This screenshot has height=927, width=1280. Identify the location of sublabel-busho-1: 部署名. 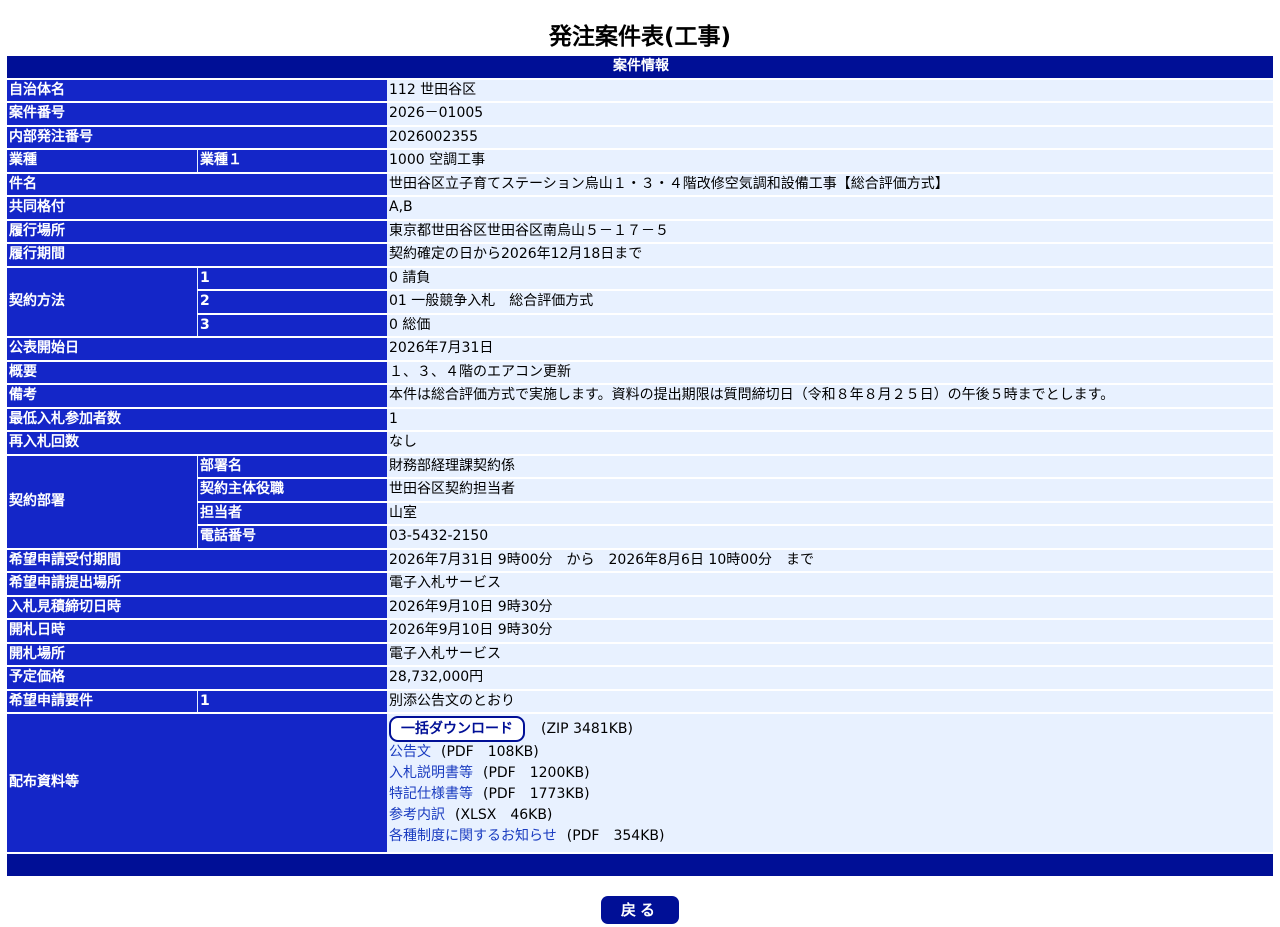
(292, 466).